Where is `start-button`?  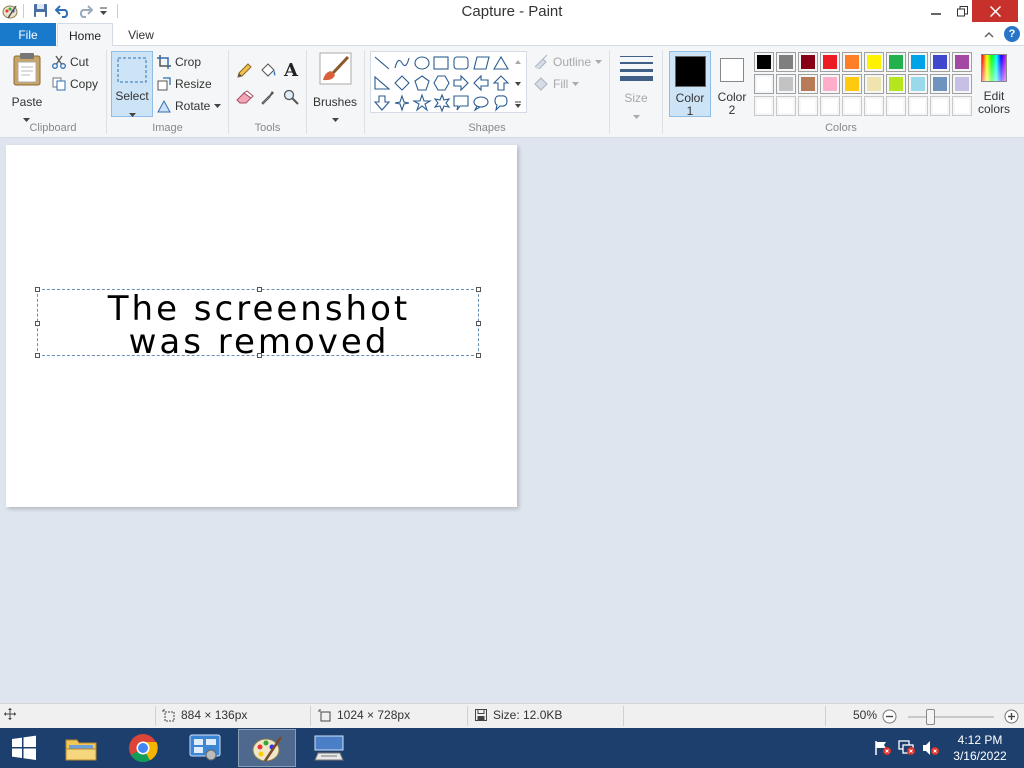 start-button is located at coordinates (24, 748).